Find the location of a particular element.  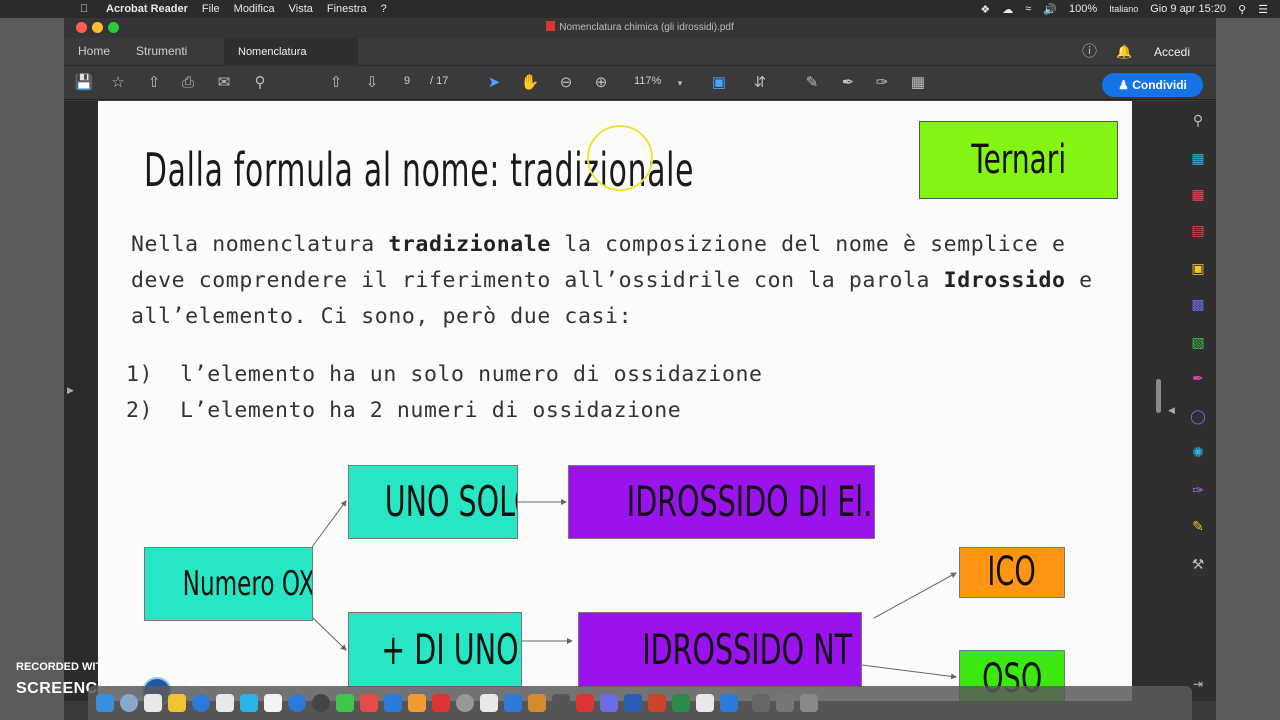

tab-tools: Strumenti is located at coordinates (161, 52).